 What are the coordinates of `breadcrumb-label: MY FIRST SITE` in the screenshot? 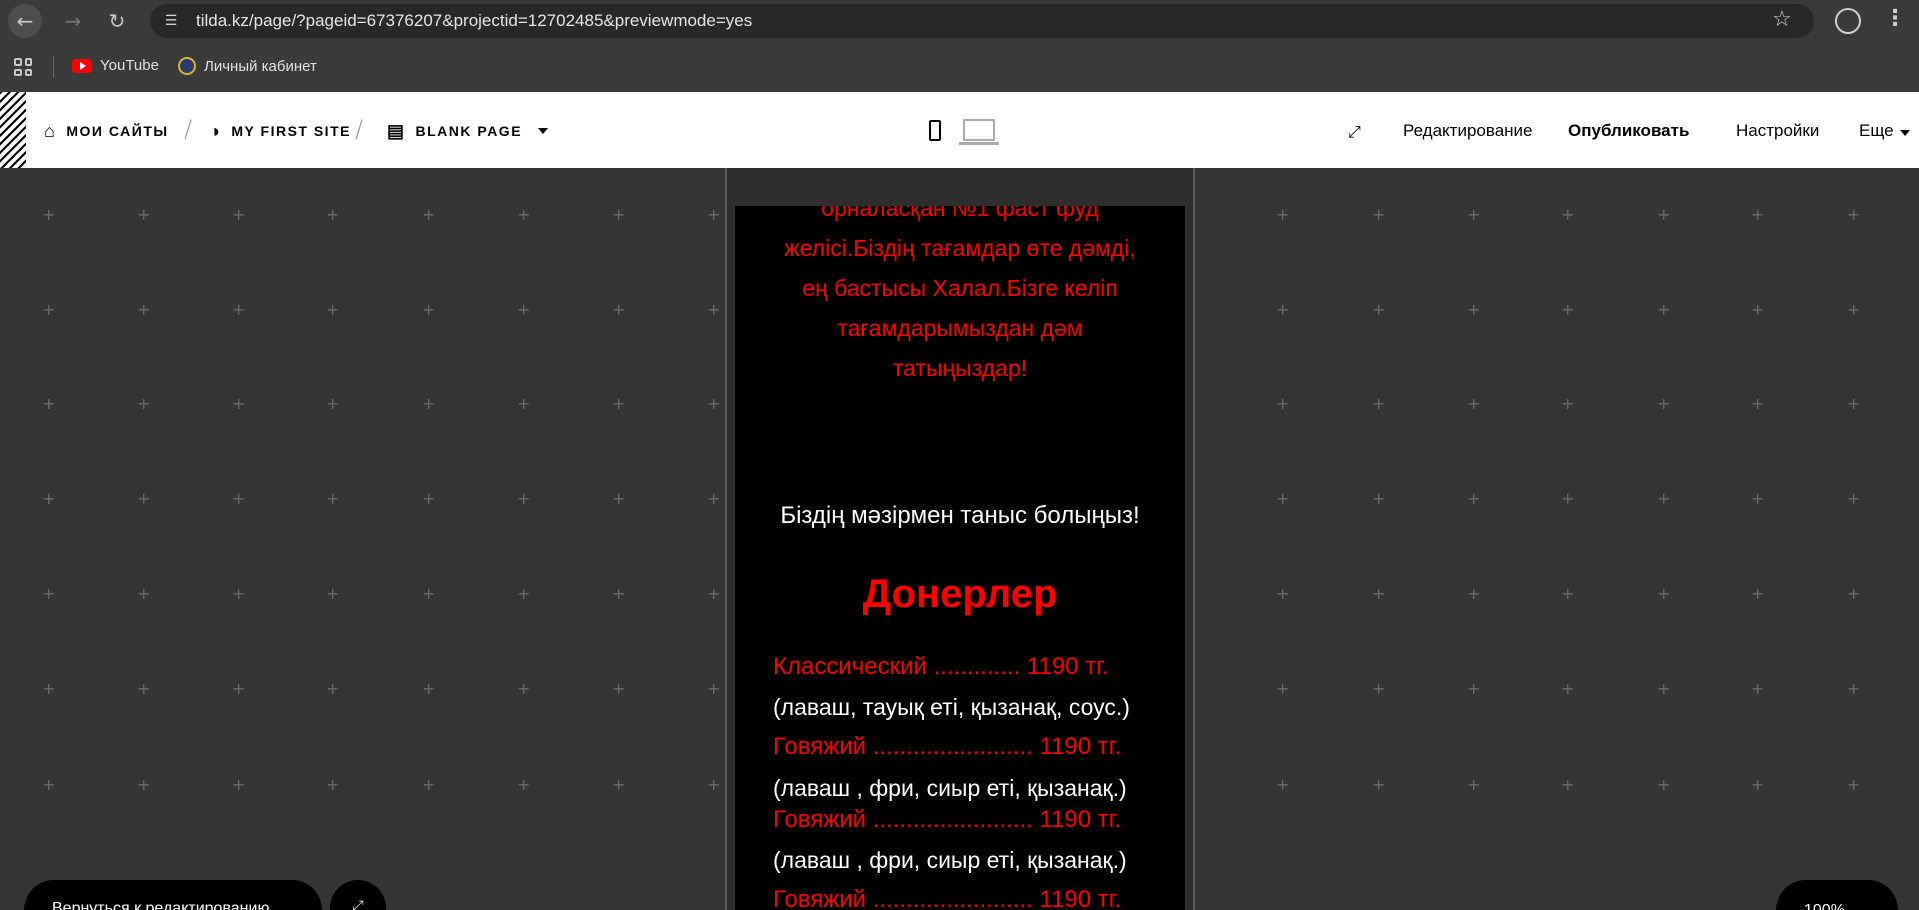 It's located at (291, 131).